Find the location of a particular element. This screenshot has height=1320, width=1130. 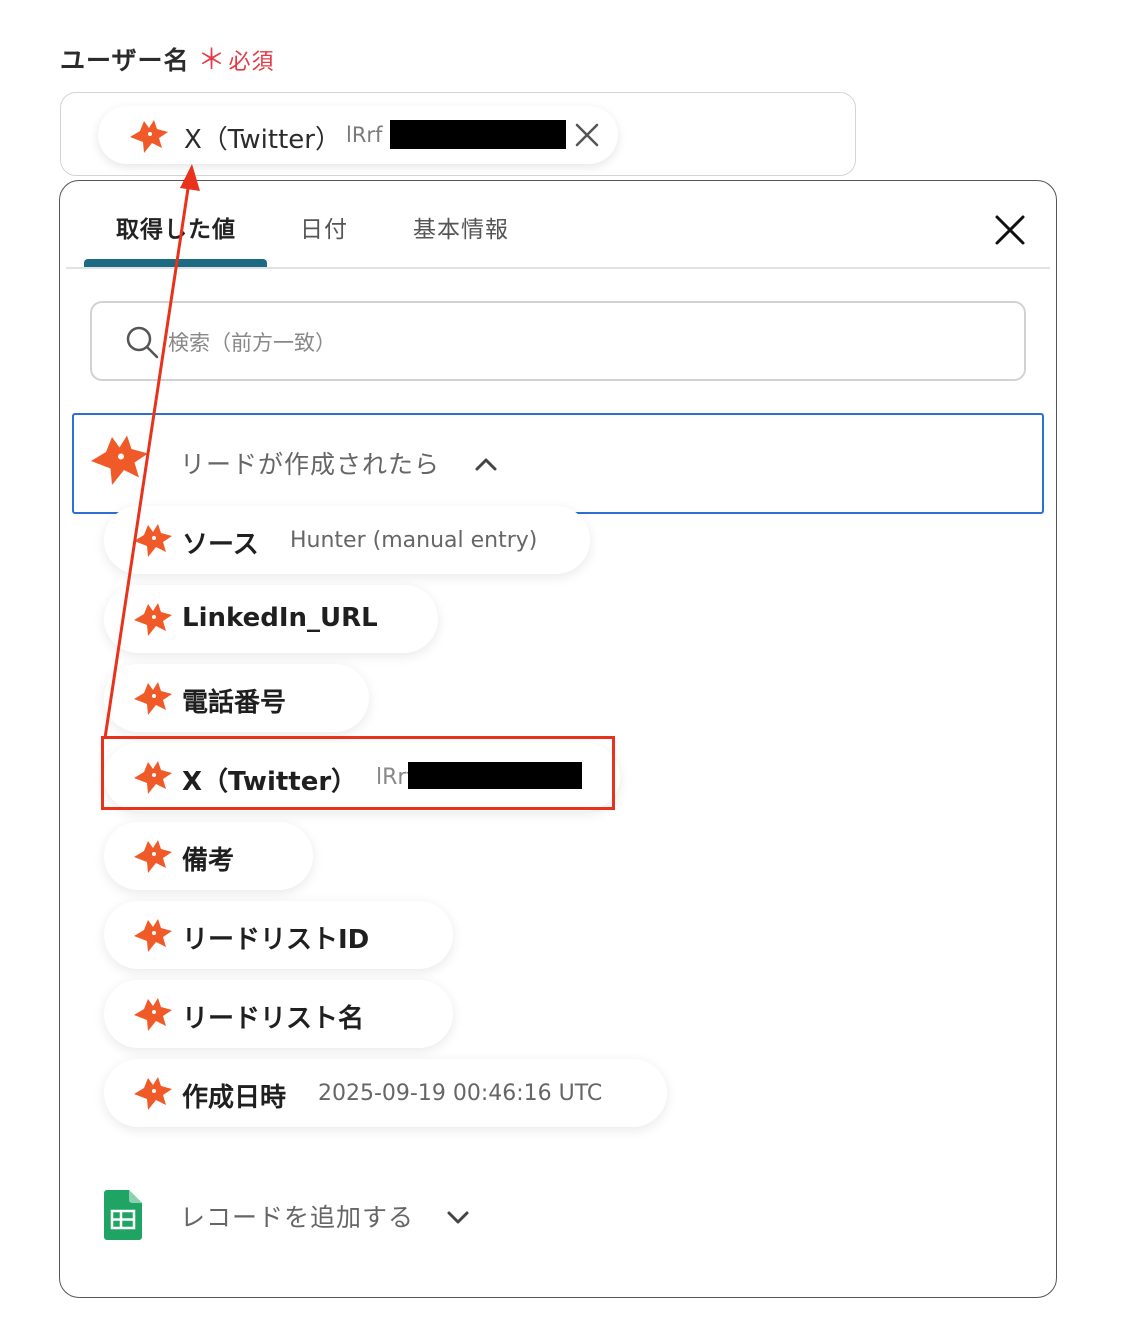

tab-date: 日付 is located at coordinates (324, 227).